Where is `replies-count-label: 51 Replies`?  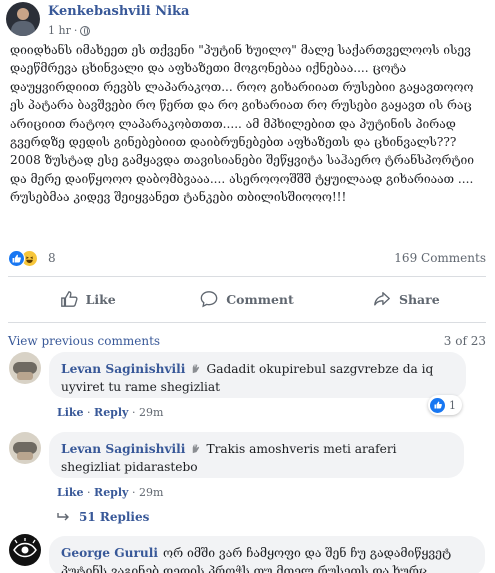
replies-count-label: 51 Replies is located at coordinates (114, 517).